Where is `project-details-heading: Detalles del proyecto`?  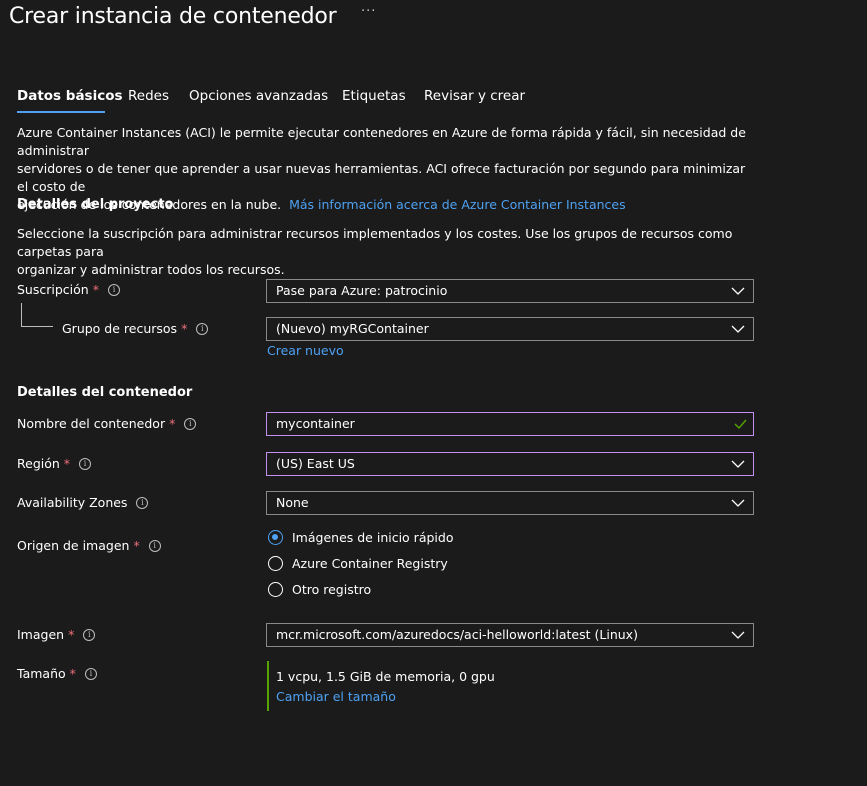 project-details-heading: Detalles del proyecto is located at coordinates (95, 204).